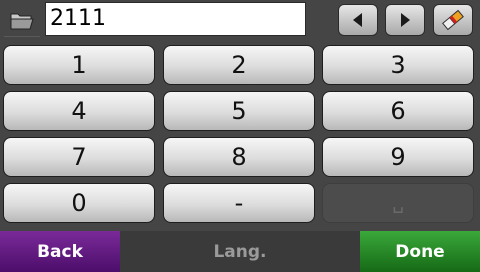  Describe the element at coordinates (398, 111) in the screenshot. I see `key-6: 6` at that location.